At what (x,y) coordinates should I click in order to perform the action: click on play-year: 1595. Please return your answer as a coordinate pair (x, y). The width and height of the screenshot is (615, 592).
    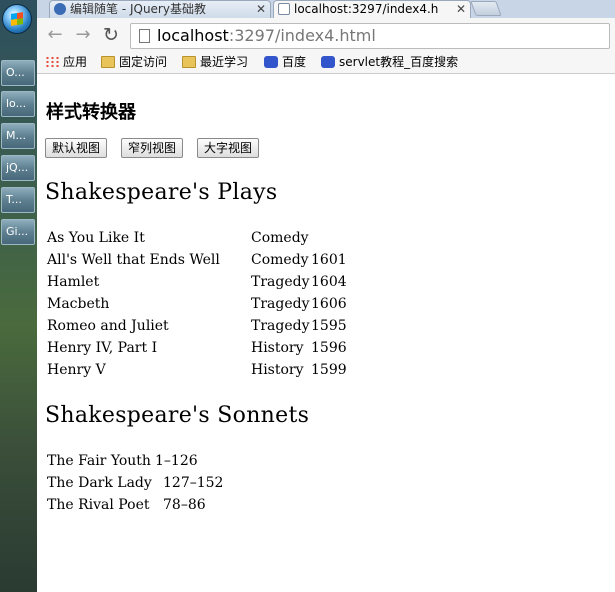
    Looking at the image, I should click on (329, 326).